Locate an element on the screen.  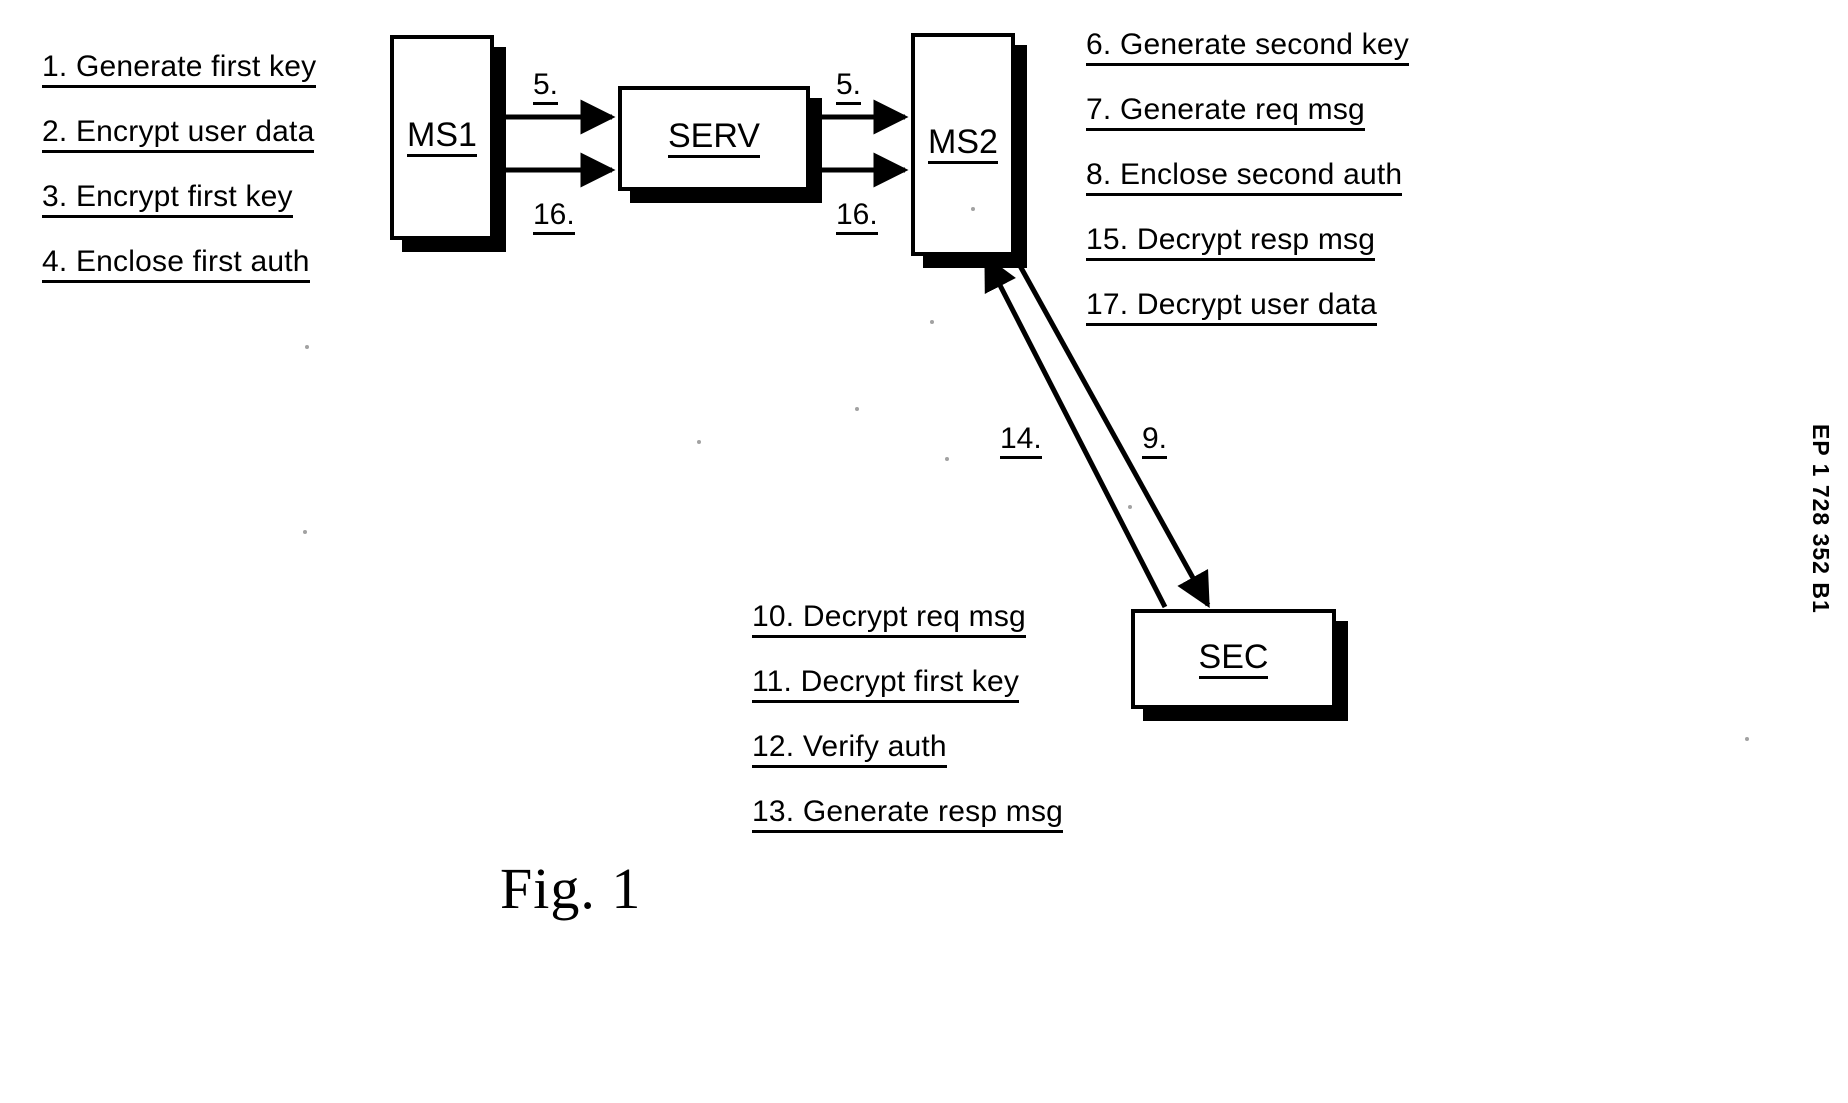
node-serv: SERV is located at coordinates (720, 144).